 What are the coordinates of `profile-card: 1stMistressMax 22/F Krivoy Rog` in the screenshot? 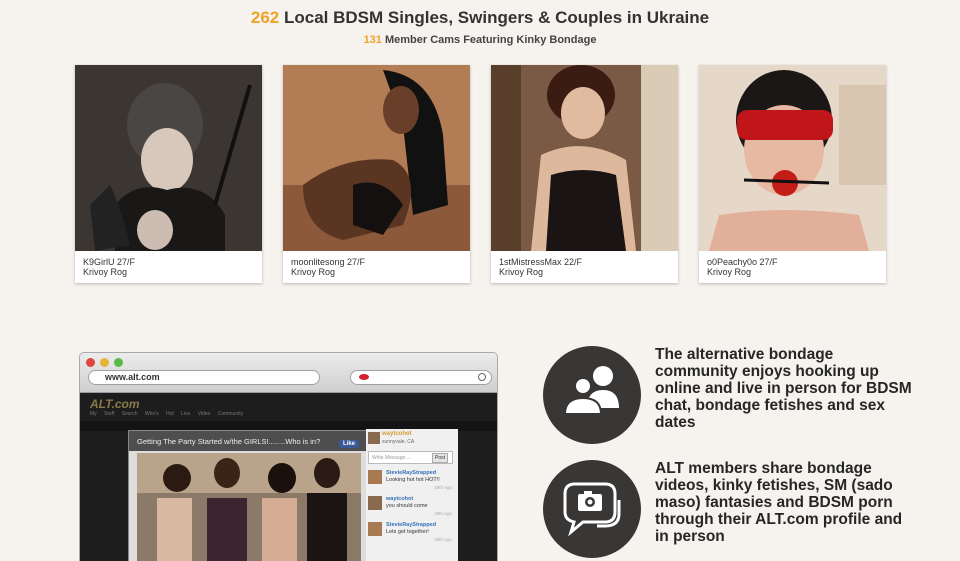 It's located at (584, 174).